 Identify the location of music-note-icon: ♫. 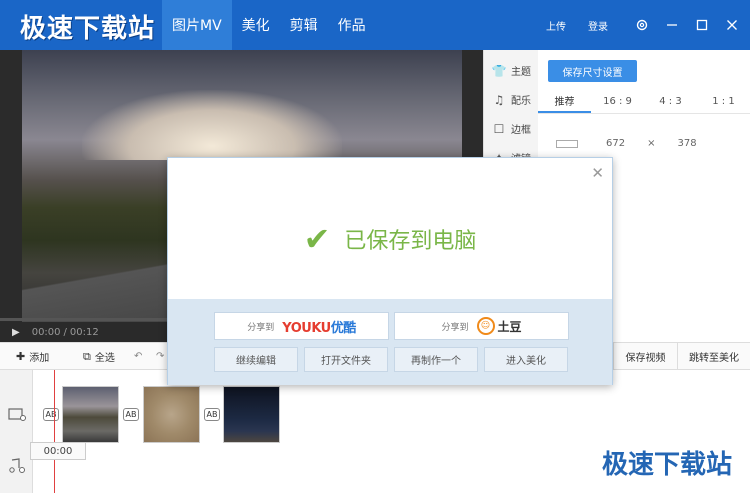
(499, 99).